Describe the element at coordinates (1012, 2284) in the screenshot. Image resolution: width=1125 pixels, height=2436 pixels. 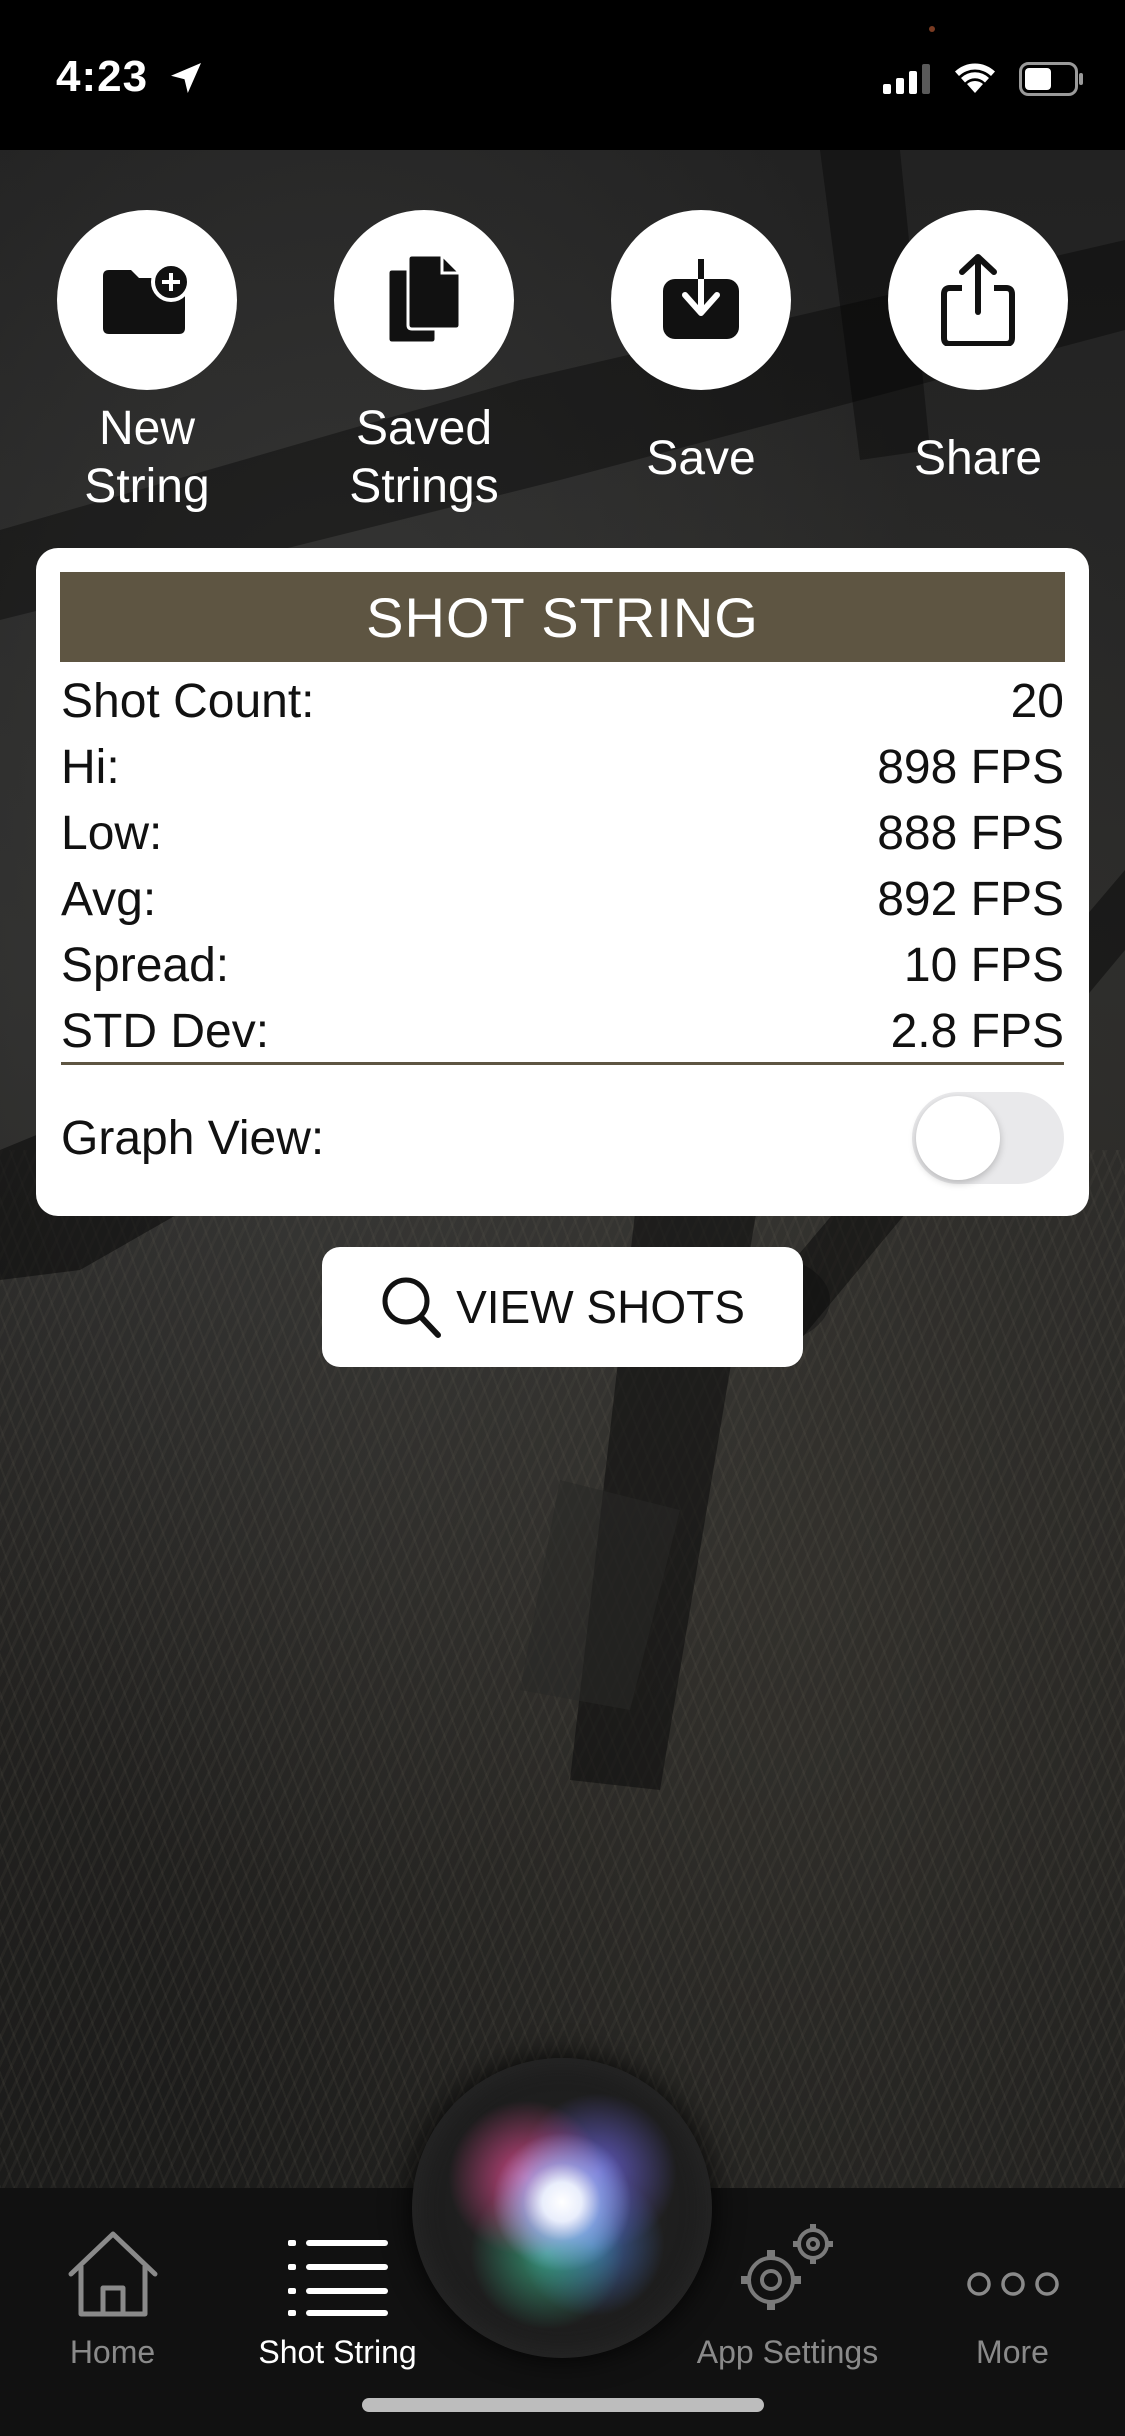
I see `more-icon` at that location.